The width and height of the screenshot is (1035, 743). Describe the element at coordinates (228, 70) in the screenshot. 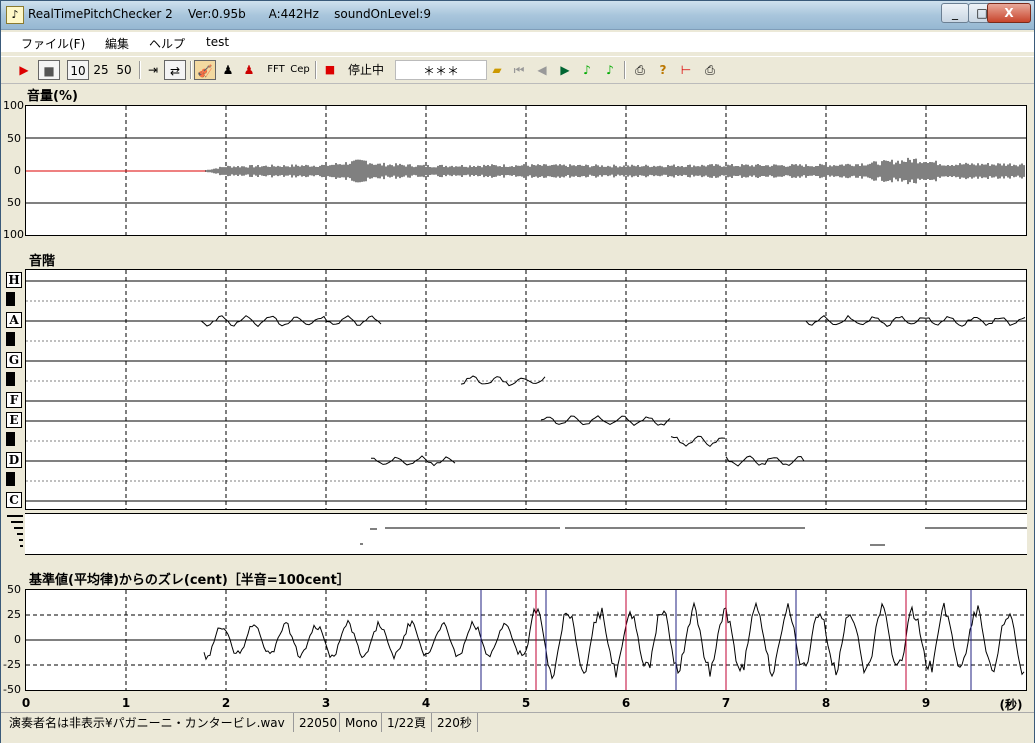

I see `performer-icon: ♟` at that location.